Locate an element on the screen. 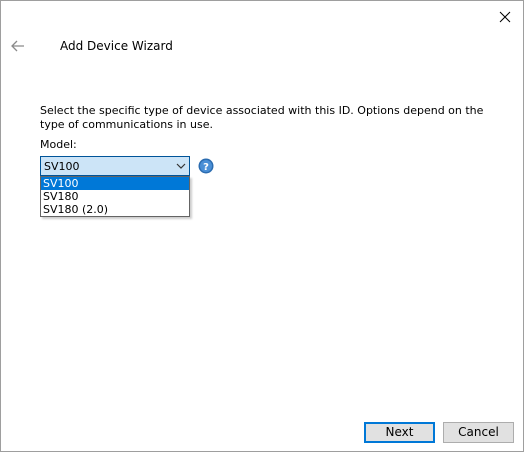 This screenshot has width=524, height=452. model-select: SV100 is located at coordinates (115, 166).